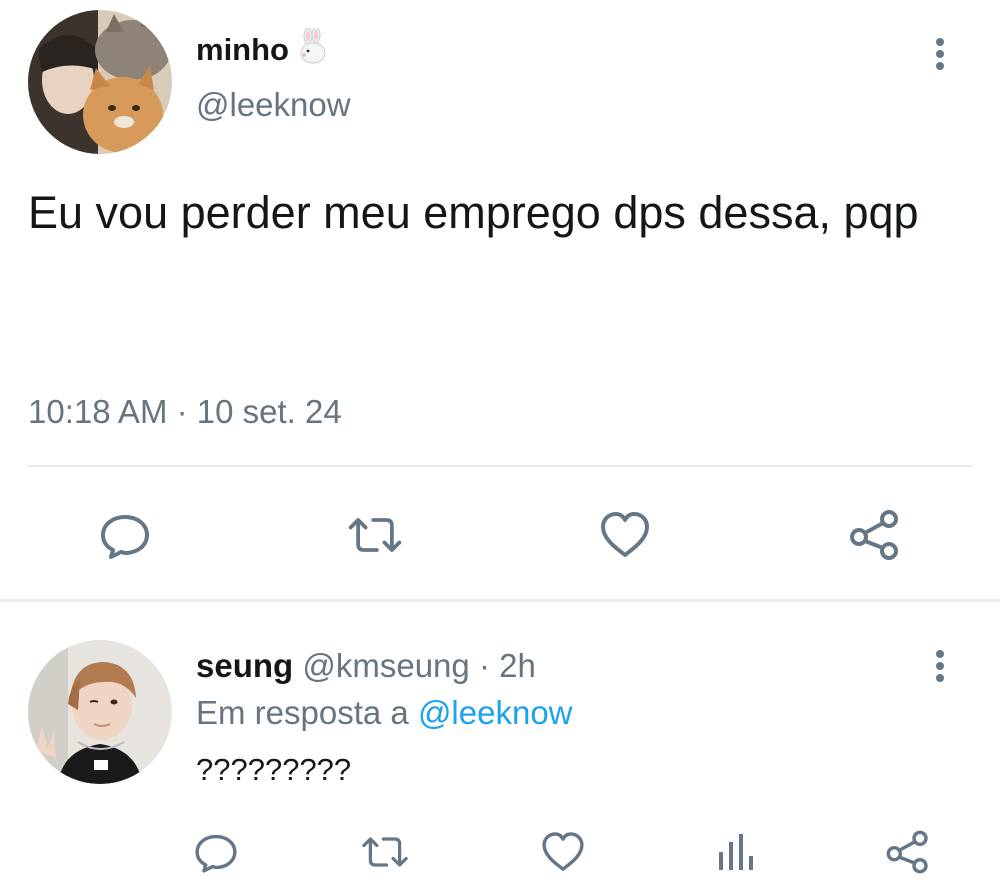 The height and width of the screenshot is (895, 1000). I want to click on more-options-button, so click(940, 58).